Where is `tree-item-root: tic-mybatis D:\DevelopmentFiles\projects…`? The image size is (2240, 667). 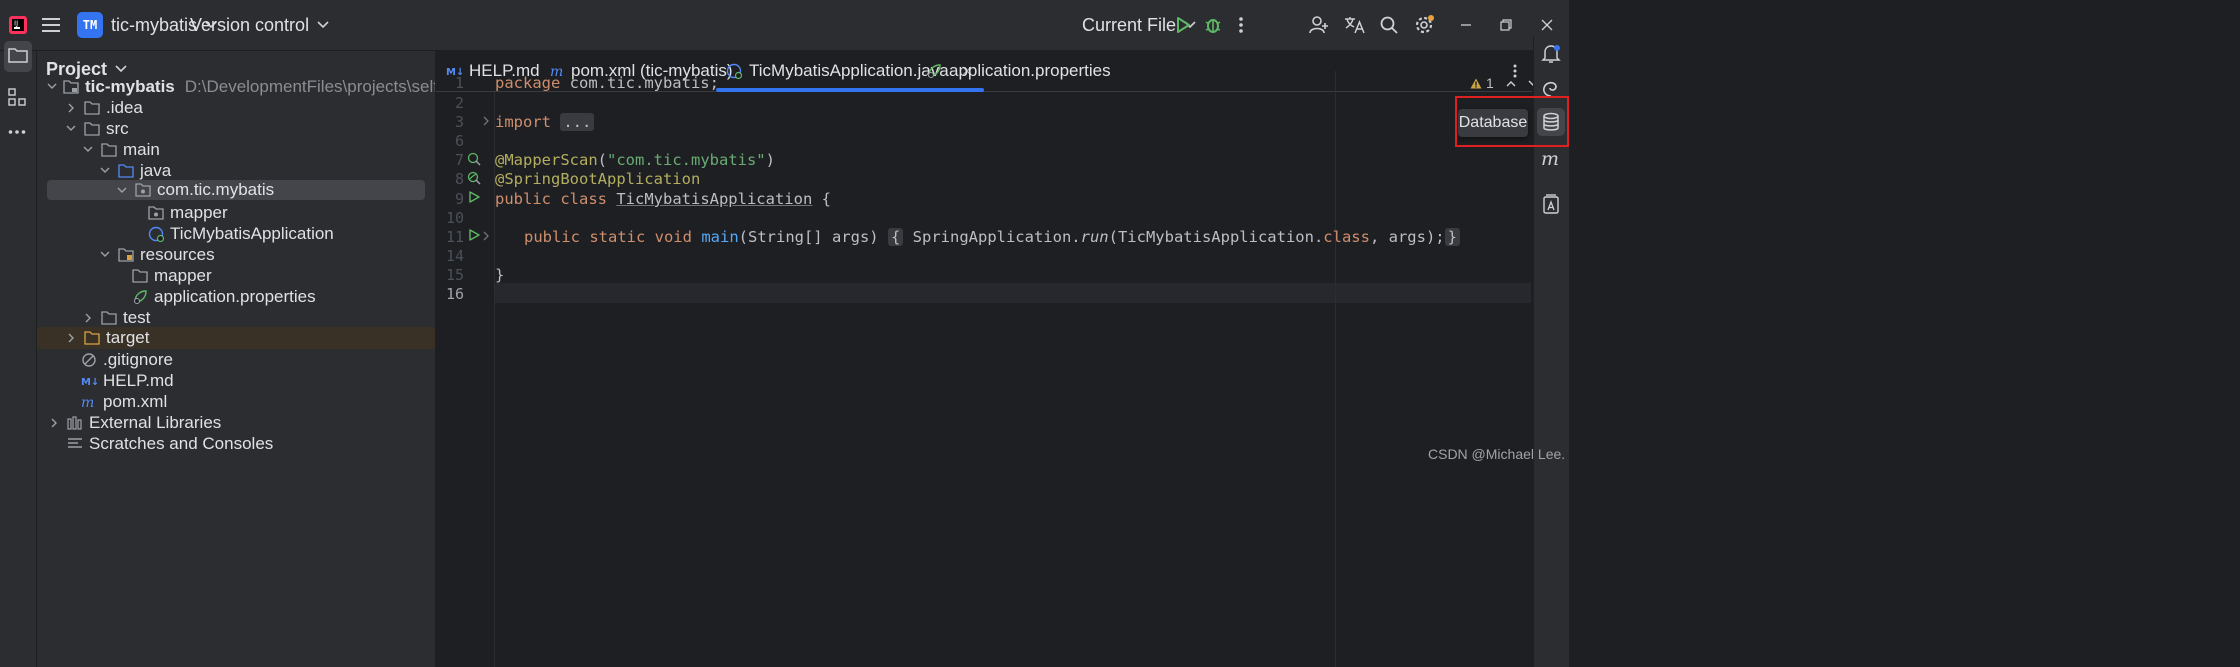 tree-item-root: tic-mybatis D:\DevelopmentFiles\projects… is located at coordinates (236, 86).